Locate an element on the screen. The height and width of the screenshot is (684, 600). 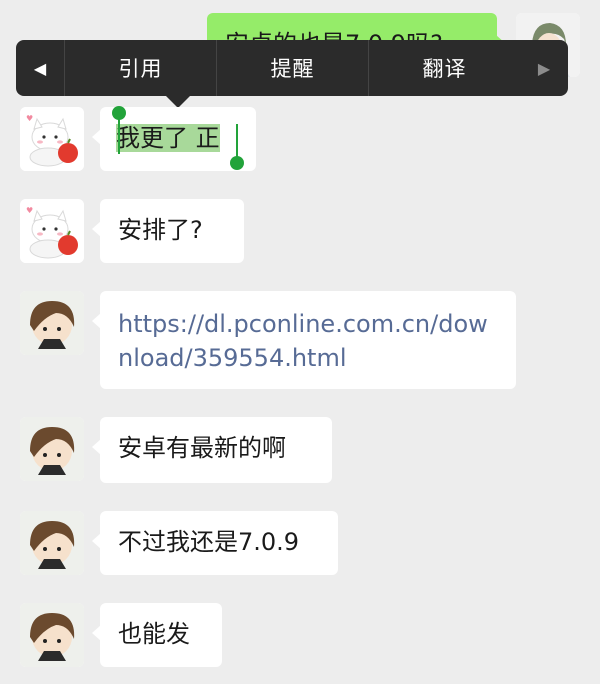
menu-item-translate: 翻译 is located at coordinates (444, 68).